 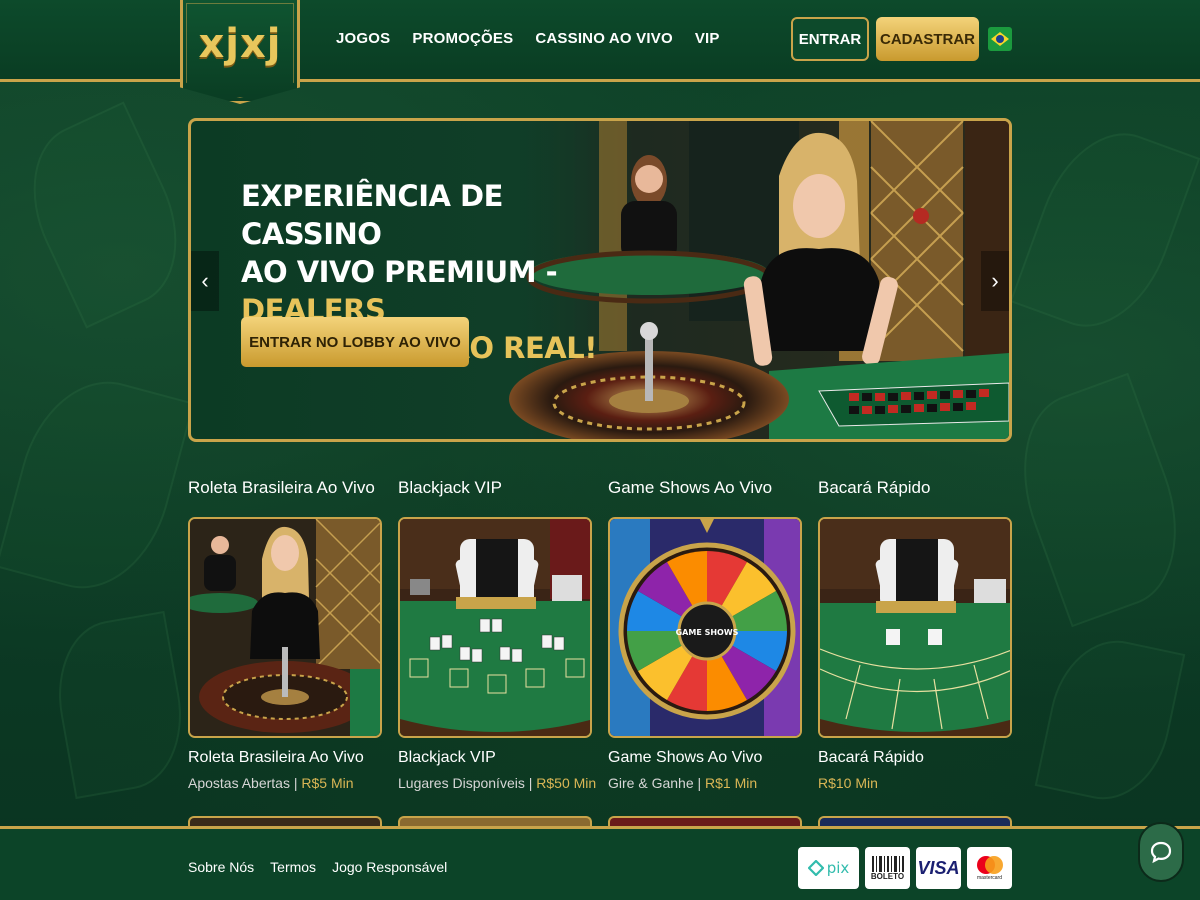 I want to click on mastercard-payment-logo: mastercard, so click(x=989, y=868).